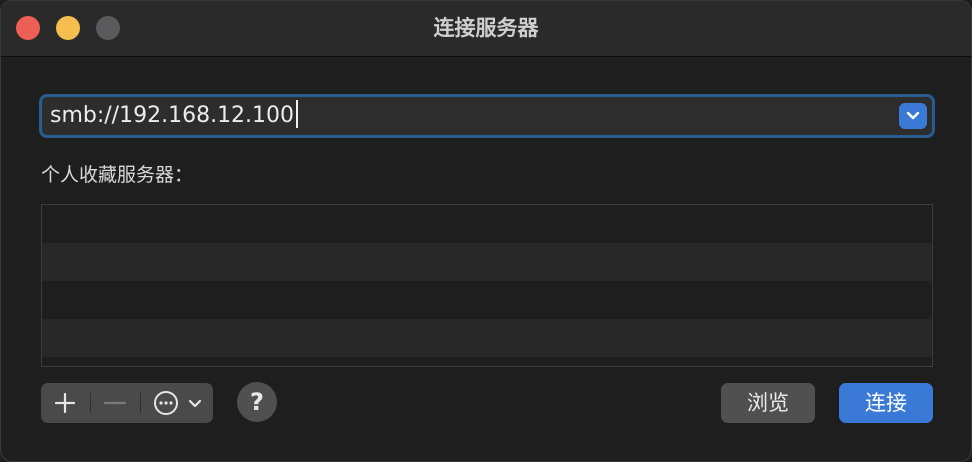  I want to click on text-cursor, so click(297, 114).